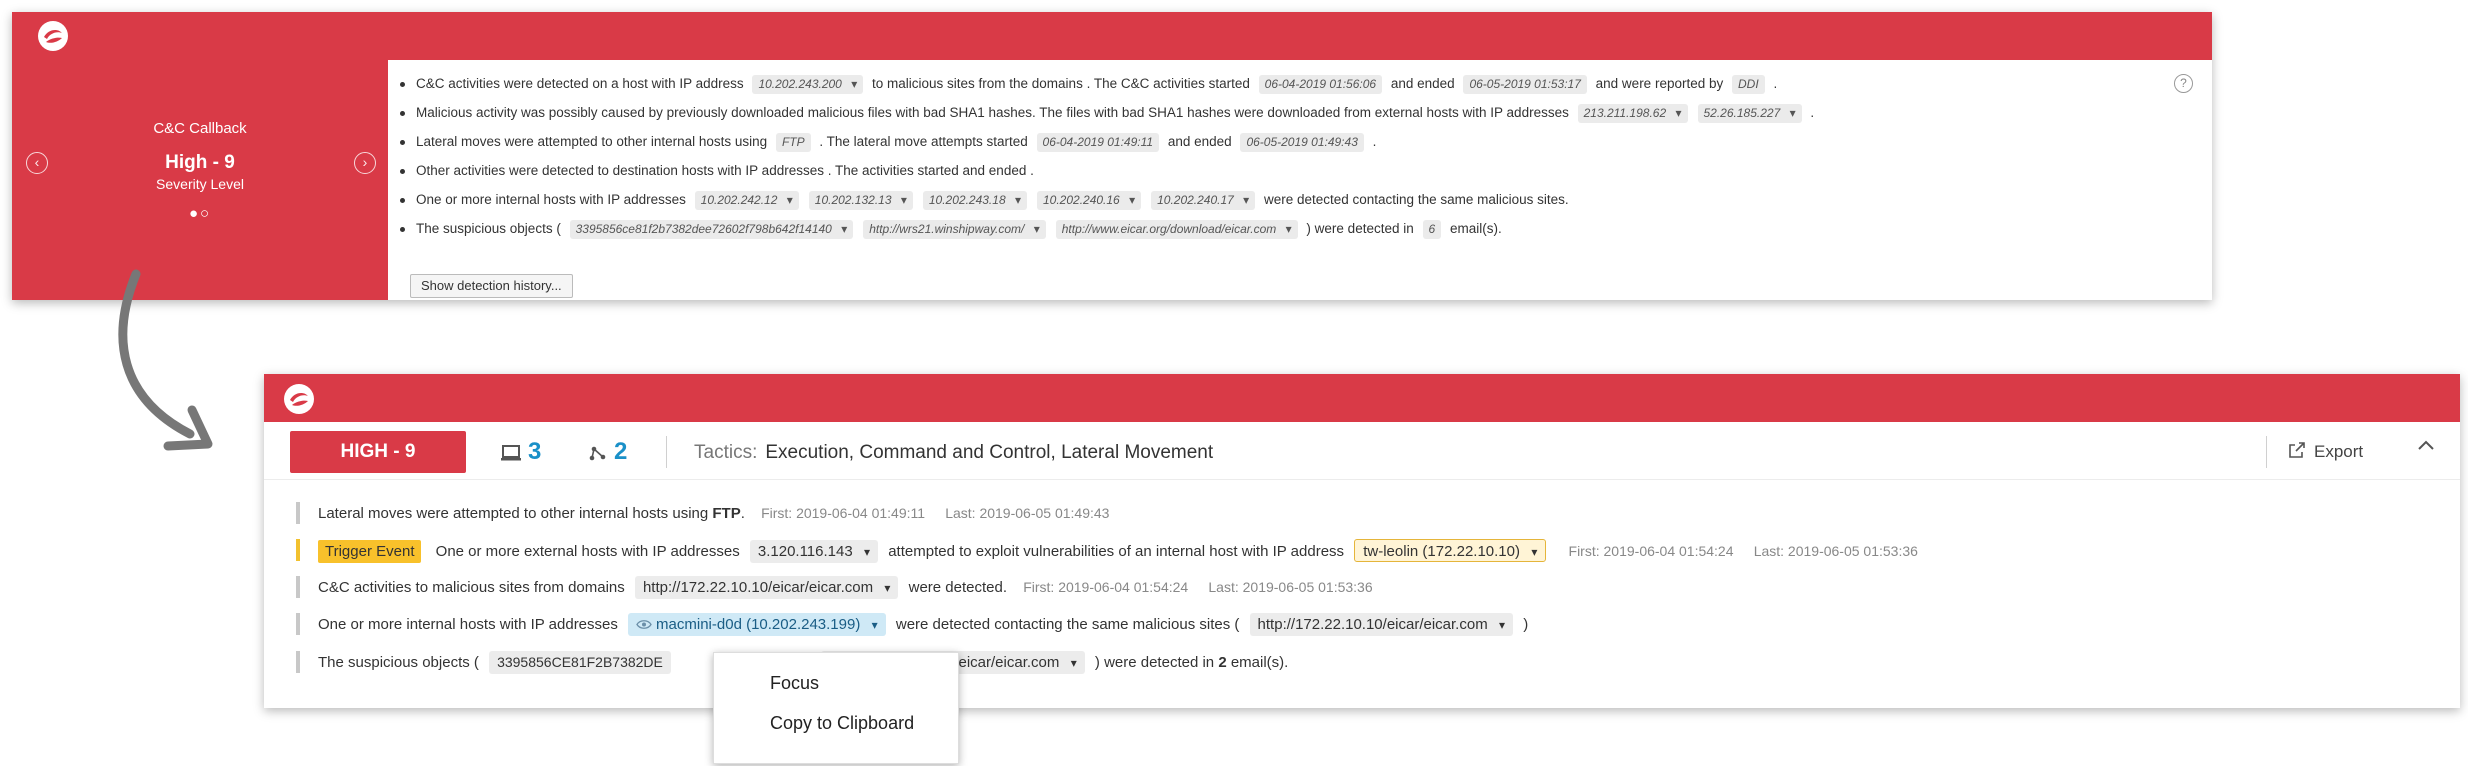 Image resolution: width=2468 pixels, height=766 pixels. What do you see at coordinates (726, 513) in the screenshot?
I see `protocol: FTP` at bounding box center [726, 513].